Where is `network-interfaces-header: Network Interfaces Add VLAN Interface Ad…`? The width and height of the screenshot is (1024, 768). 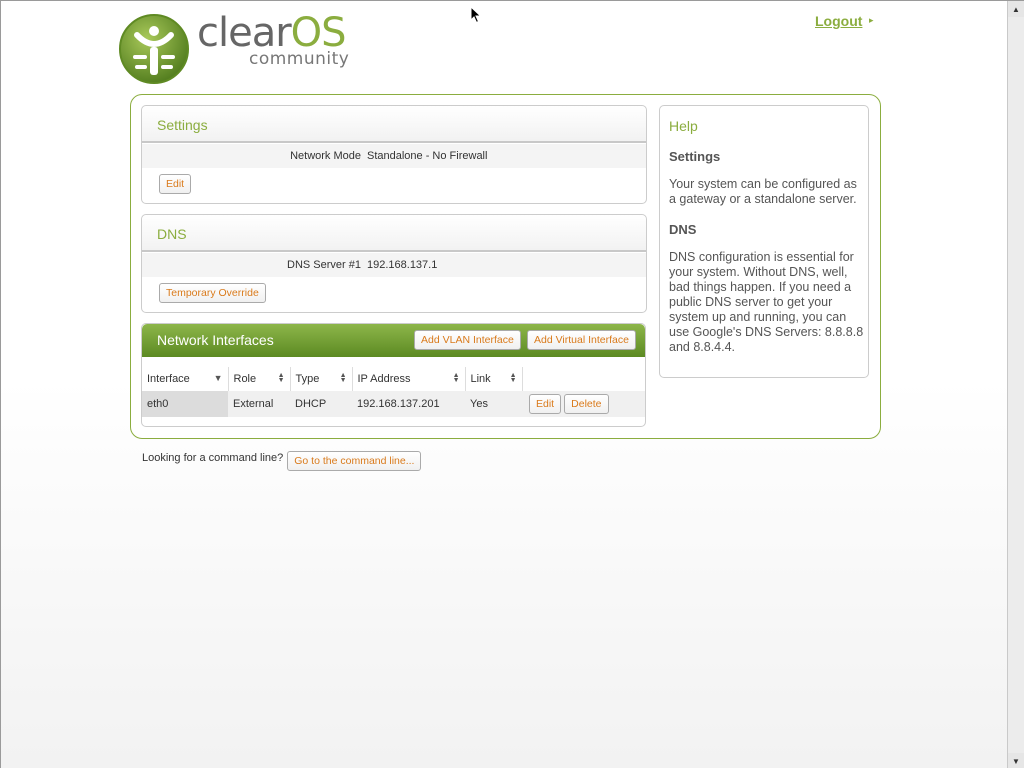 network-interfaces-header: Network Interfaces Add VLAN Interface Ad… is located at coordinates (393, 340).